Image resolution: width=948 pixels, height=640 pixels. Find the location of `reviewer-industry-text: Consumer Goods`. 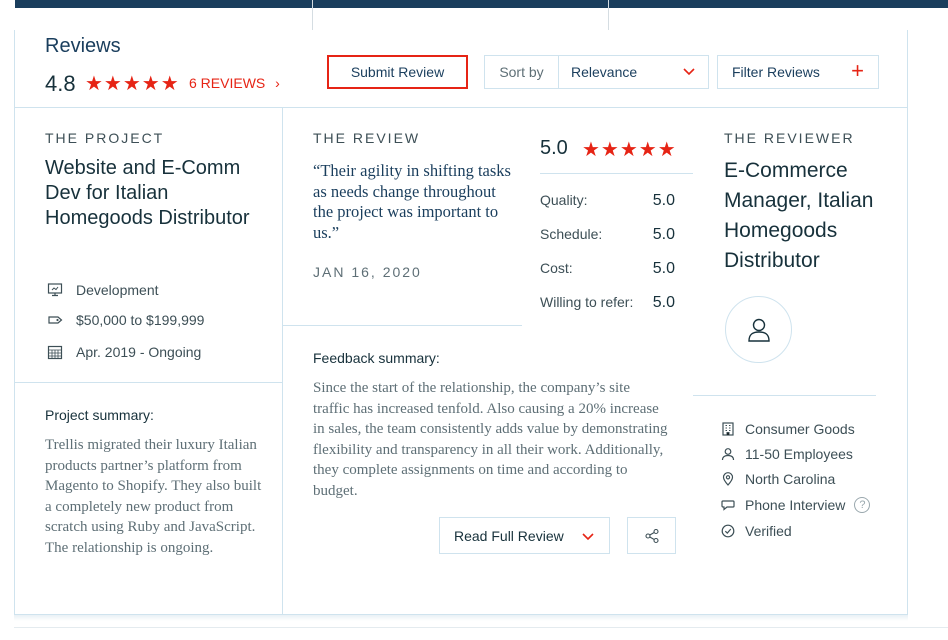

reviewer-industry-text: Consumer Goods is located at coordinates (800, 429).